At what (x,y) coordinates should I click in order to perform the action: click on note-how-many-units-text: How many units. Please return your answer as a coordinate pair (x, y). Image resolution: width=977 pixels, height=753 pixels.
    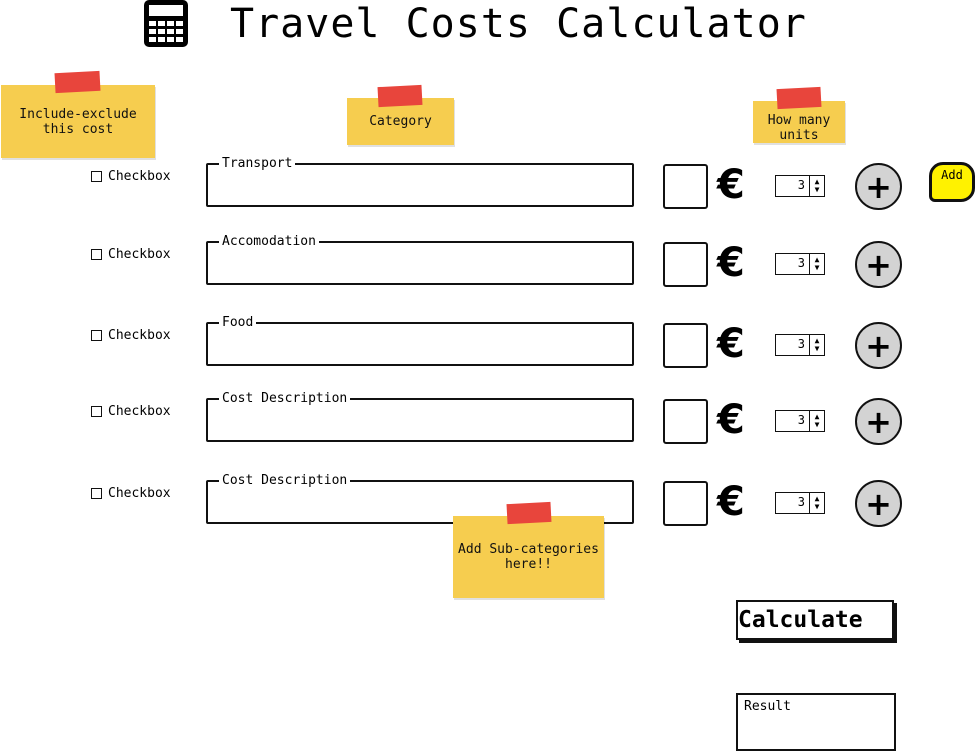
    Looking at the image, I should click on (799, 128).